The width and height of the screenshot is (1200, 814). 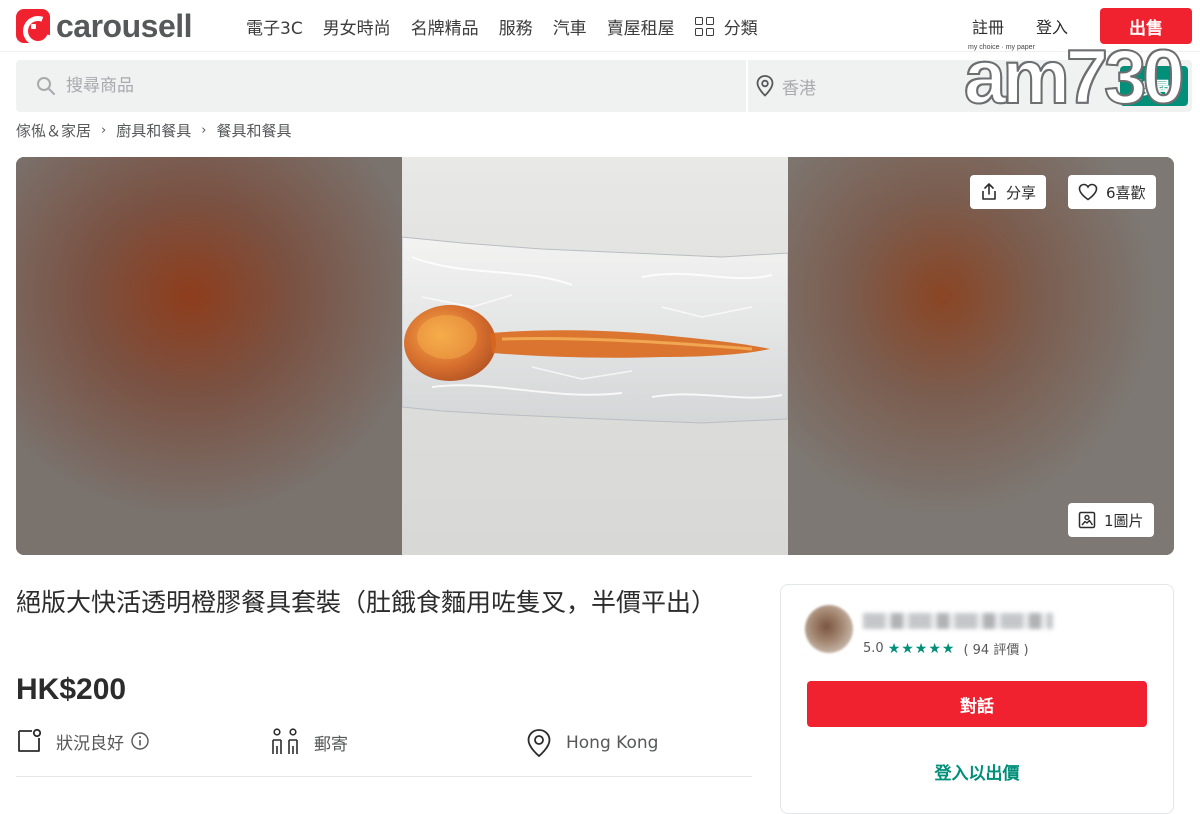 I want to click on section-divider, so click(x=384, y=776).